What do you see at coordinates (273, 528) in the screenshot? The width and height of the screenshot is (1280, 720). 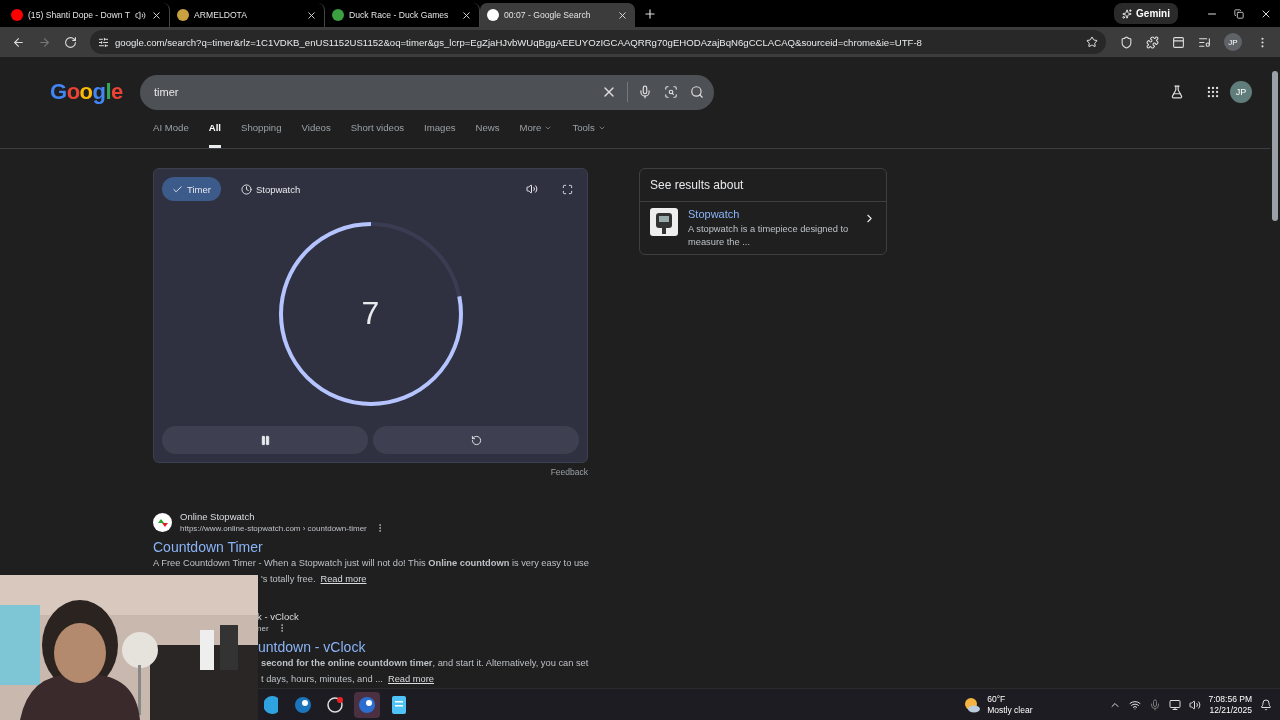 I see `site-url: https://www.online-stopwatch.com › countdown-timer` at bounding box center [273, 528].